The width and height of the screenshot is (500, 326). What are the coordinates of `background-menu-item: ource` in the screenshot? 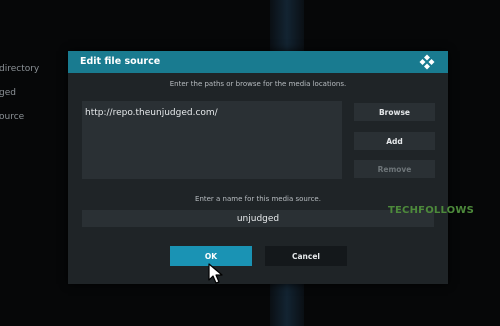 It's located at (12, 117).